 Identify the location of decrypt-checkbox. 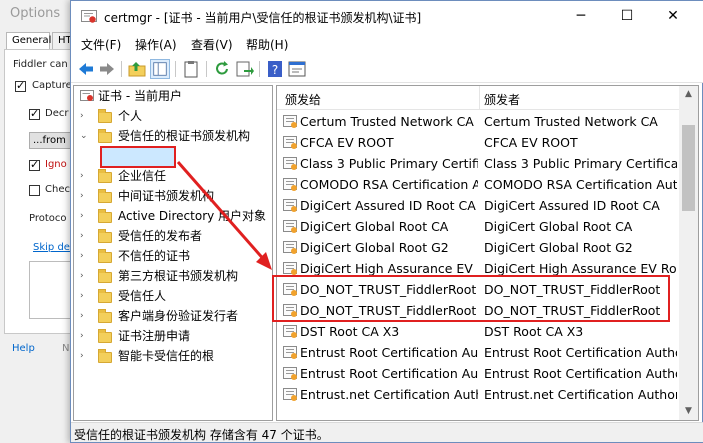
(34, 113).